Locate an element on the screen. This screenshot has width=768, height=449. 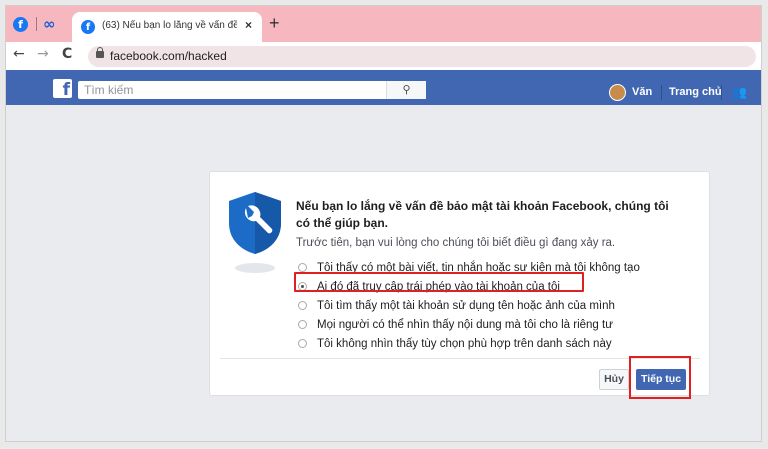
tab-separator is located at coordinates (36, 24).